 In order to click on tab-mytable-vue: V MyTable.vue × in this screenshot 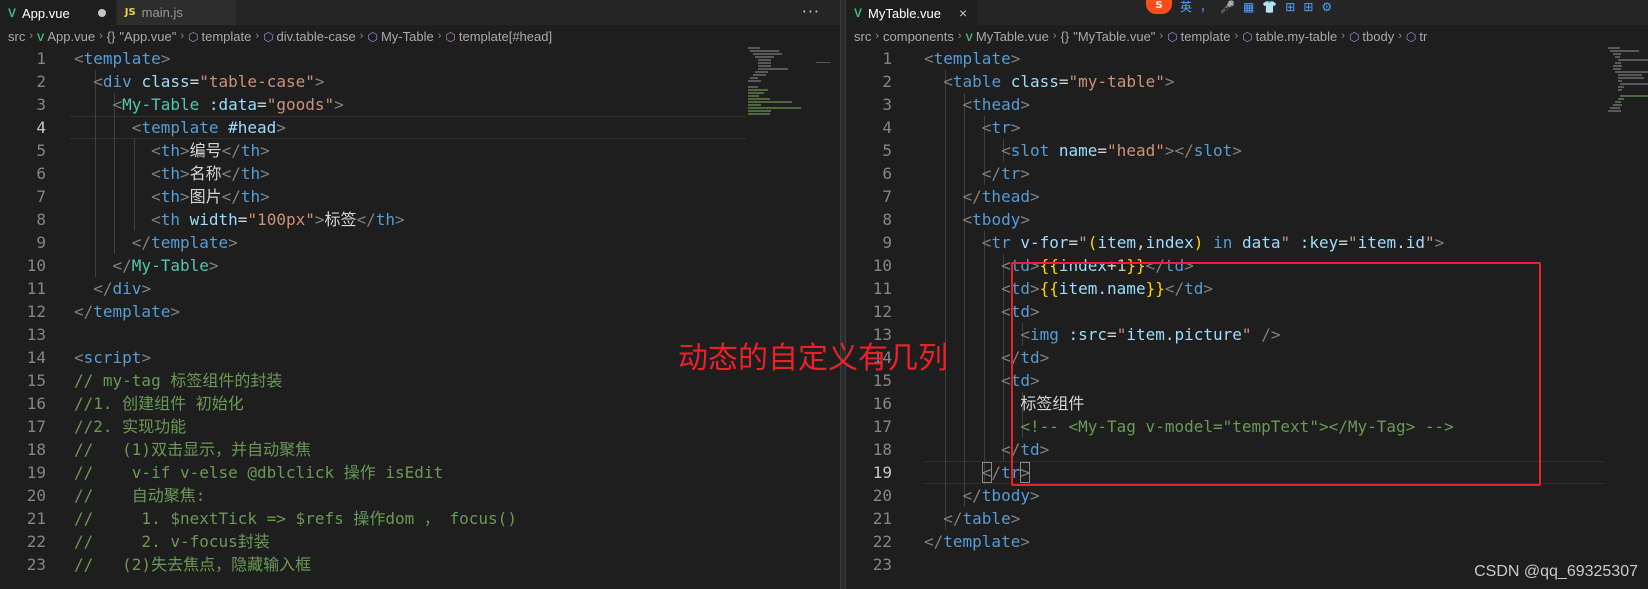, I will do `click(912, 12)`.